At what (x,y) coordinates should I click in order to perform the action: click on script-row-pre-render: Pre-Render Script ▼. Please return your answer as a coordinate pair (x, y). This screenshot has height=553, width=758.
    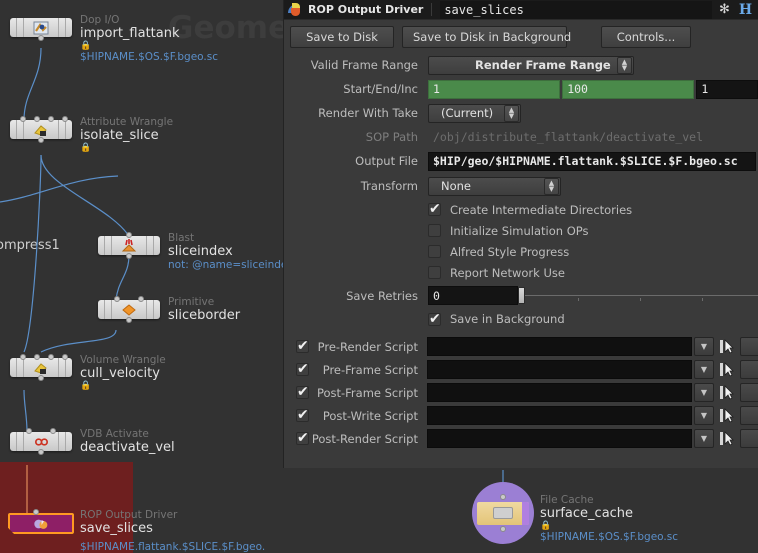
    Looking at the image, I should click on (521, 346).